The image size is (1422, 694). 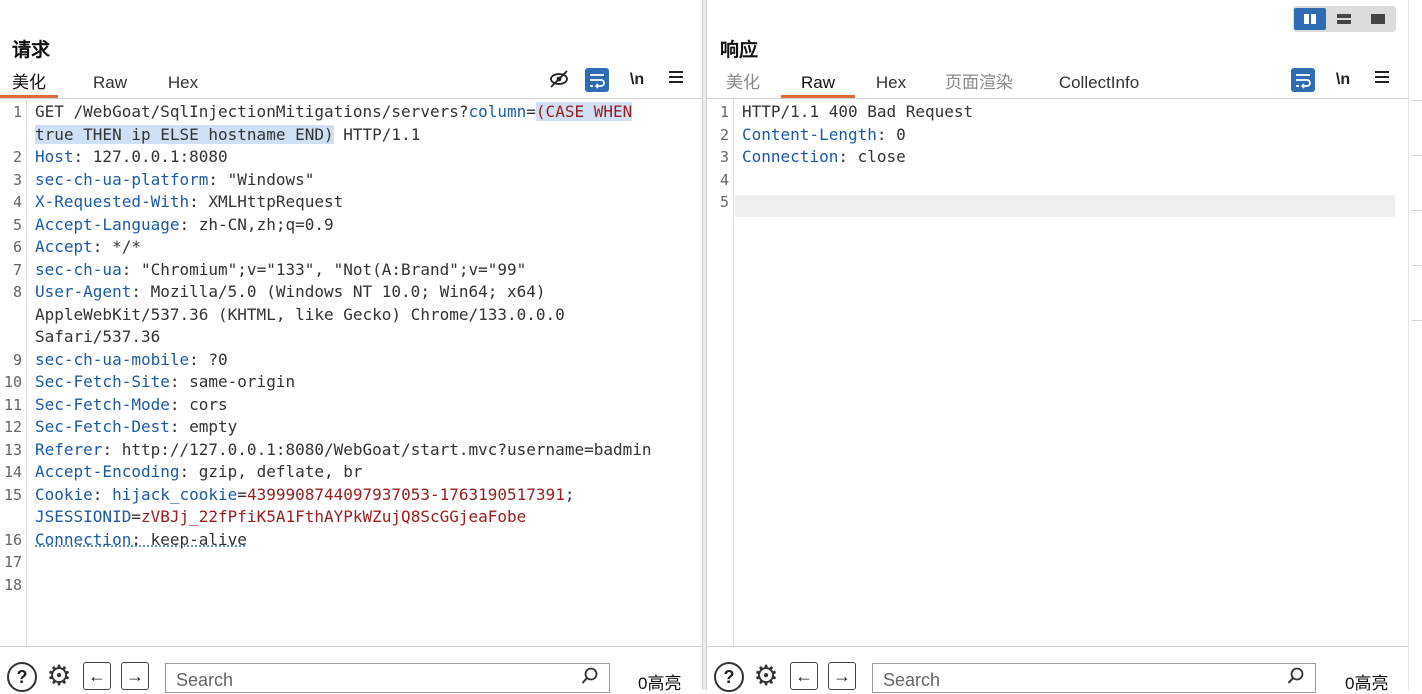 What do you see at coordinates (150, 156) in the screenshot?
I see `code-token: : 127.0.0.1:8080` at bounding box center [150, 156].